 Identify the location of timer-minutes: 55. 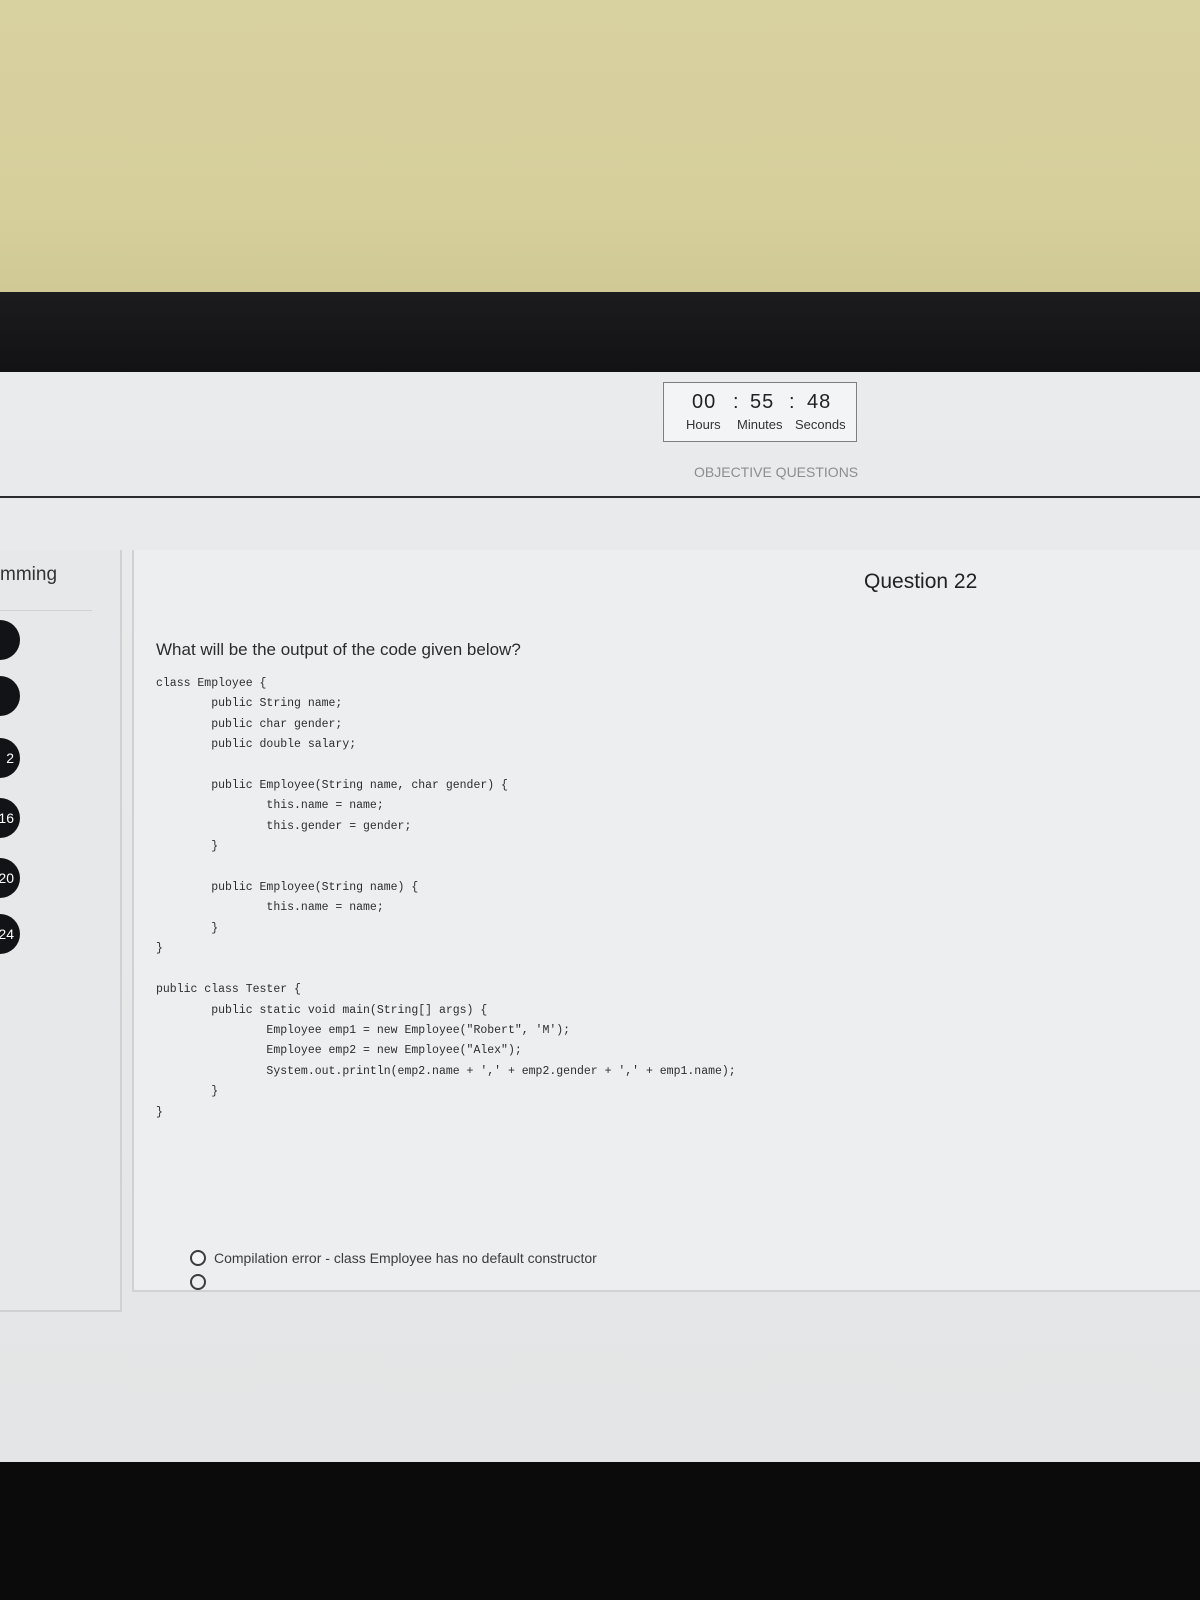
(762, 402).